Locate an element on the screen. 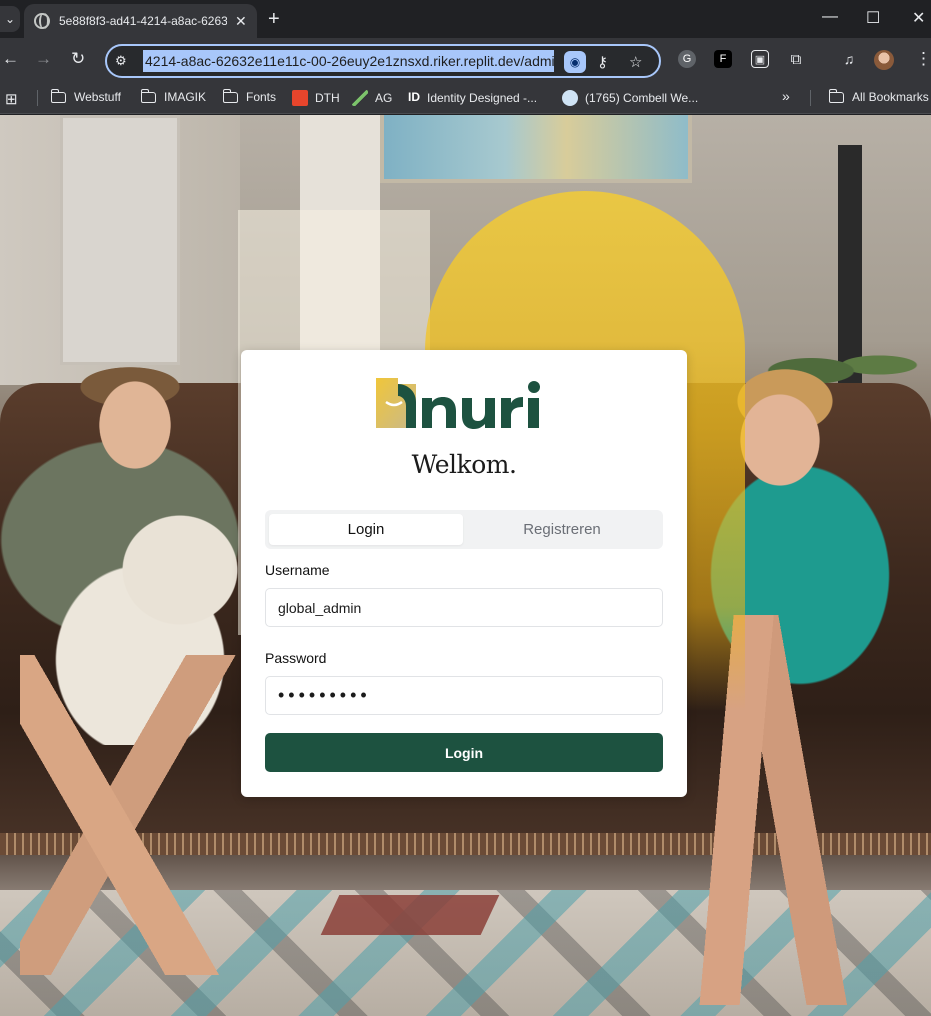 Image resolution: width=931 pixels, height=1016 pixels. minimize-button: — is located at coordinates (830, 17).